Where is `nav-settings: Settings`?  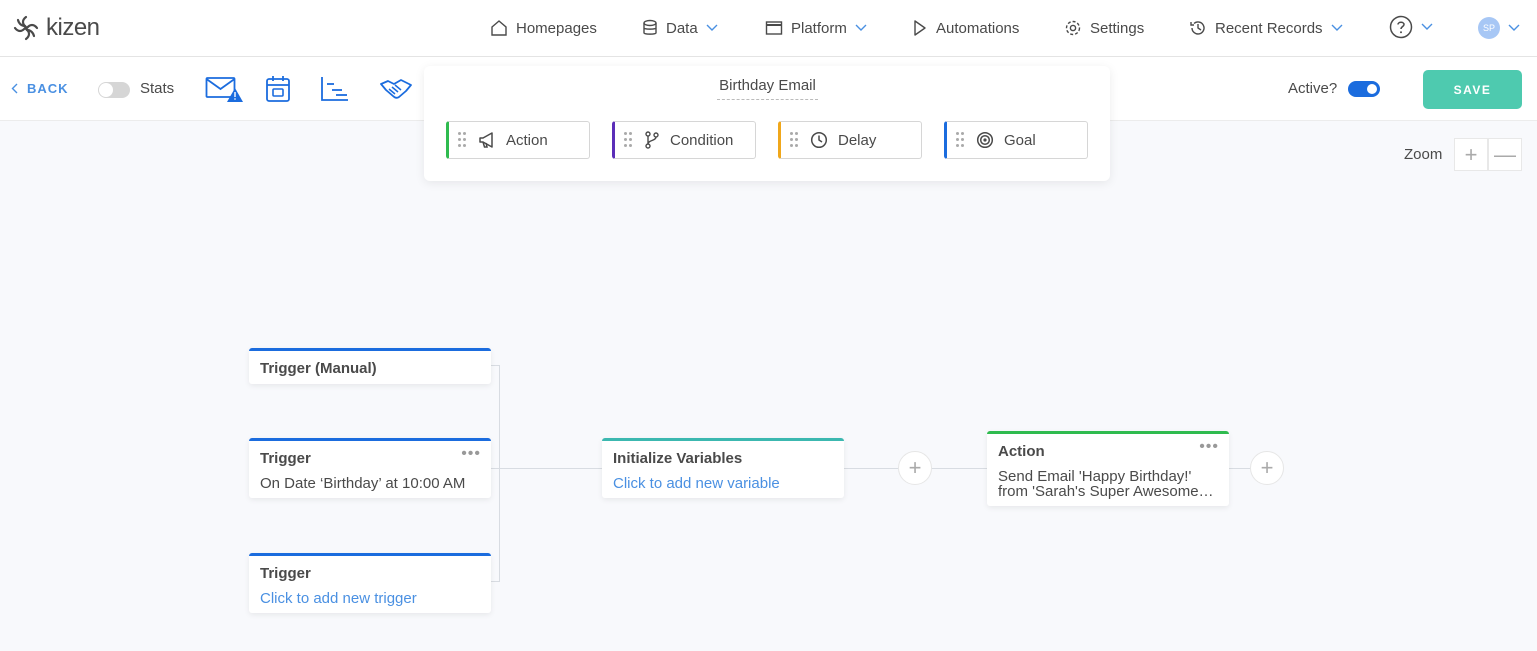 nav-settings: Settings is located at coordinates (1104, 28).